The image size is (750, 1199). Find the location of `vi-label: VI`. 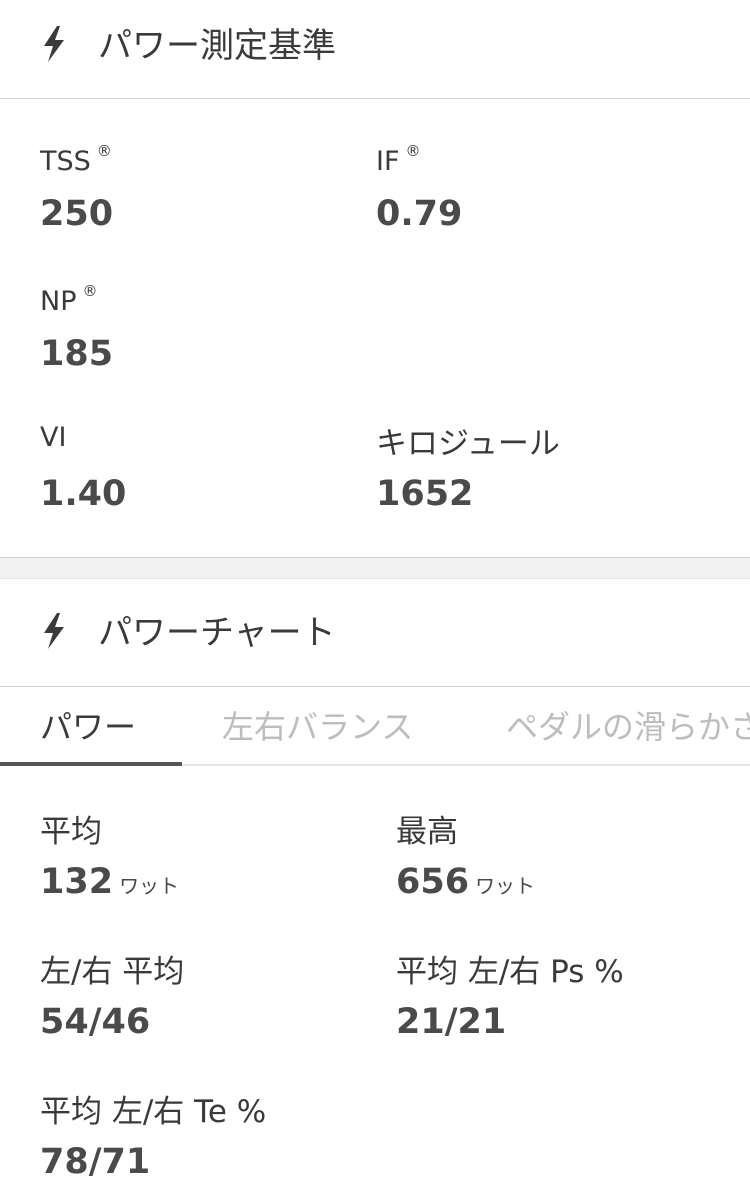

vi-label: VI is located at coordinates (53, 437).